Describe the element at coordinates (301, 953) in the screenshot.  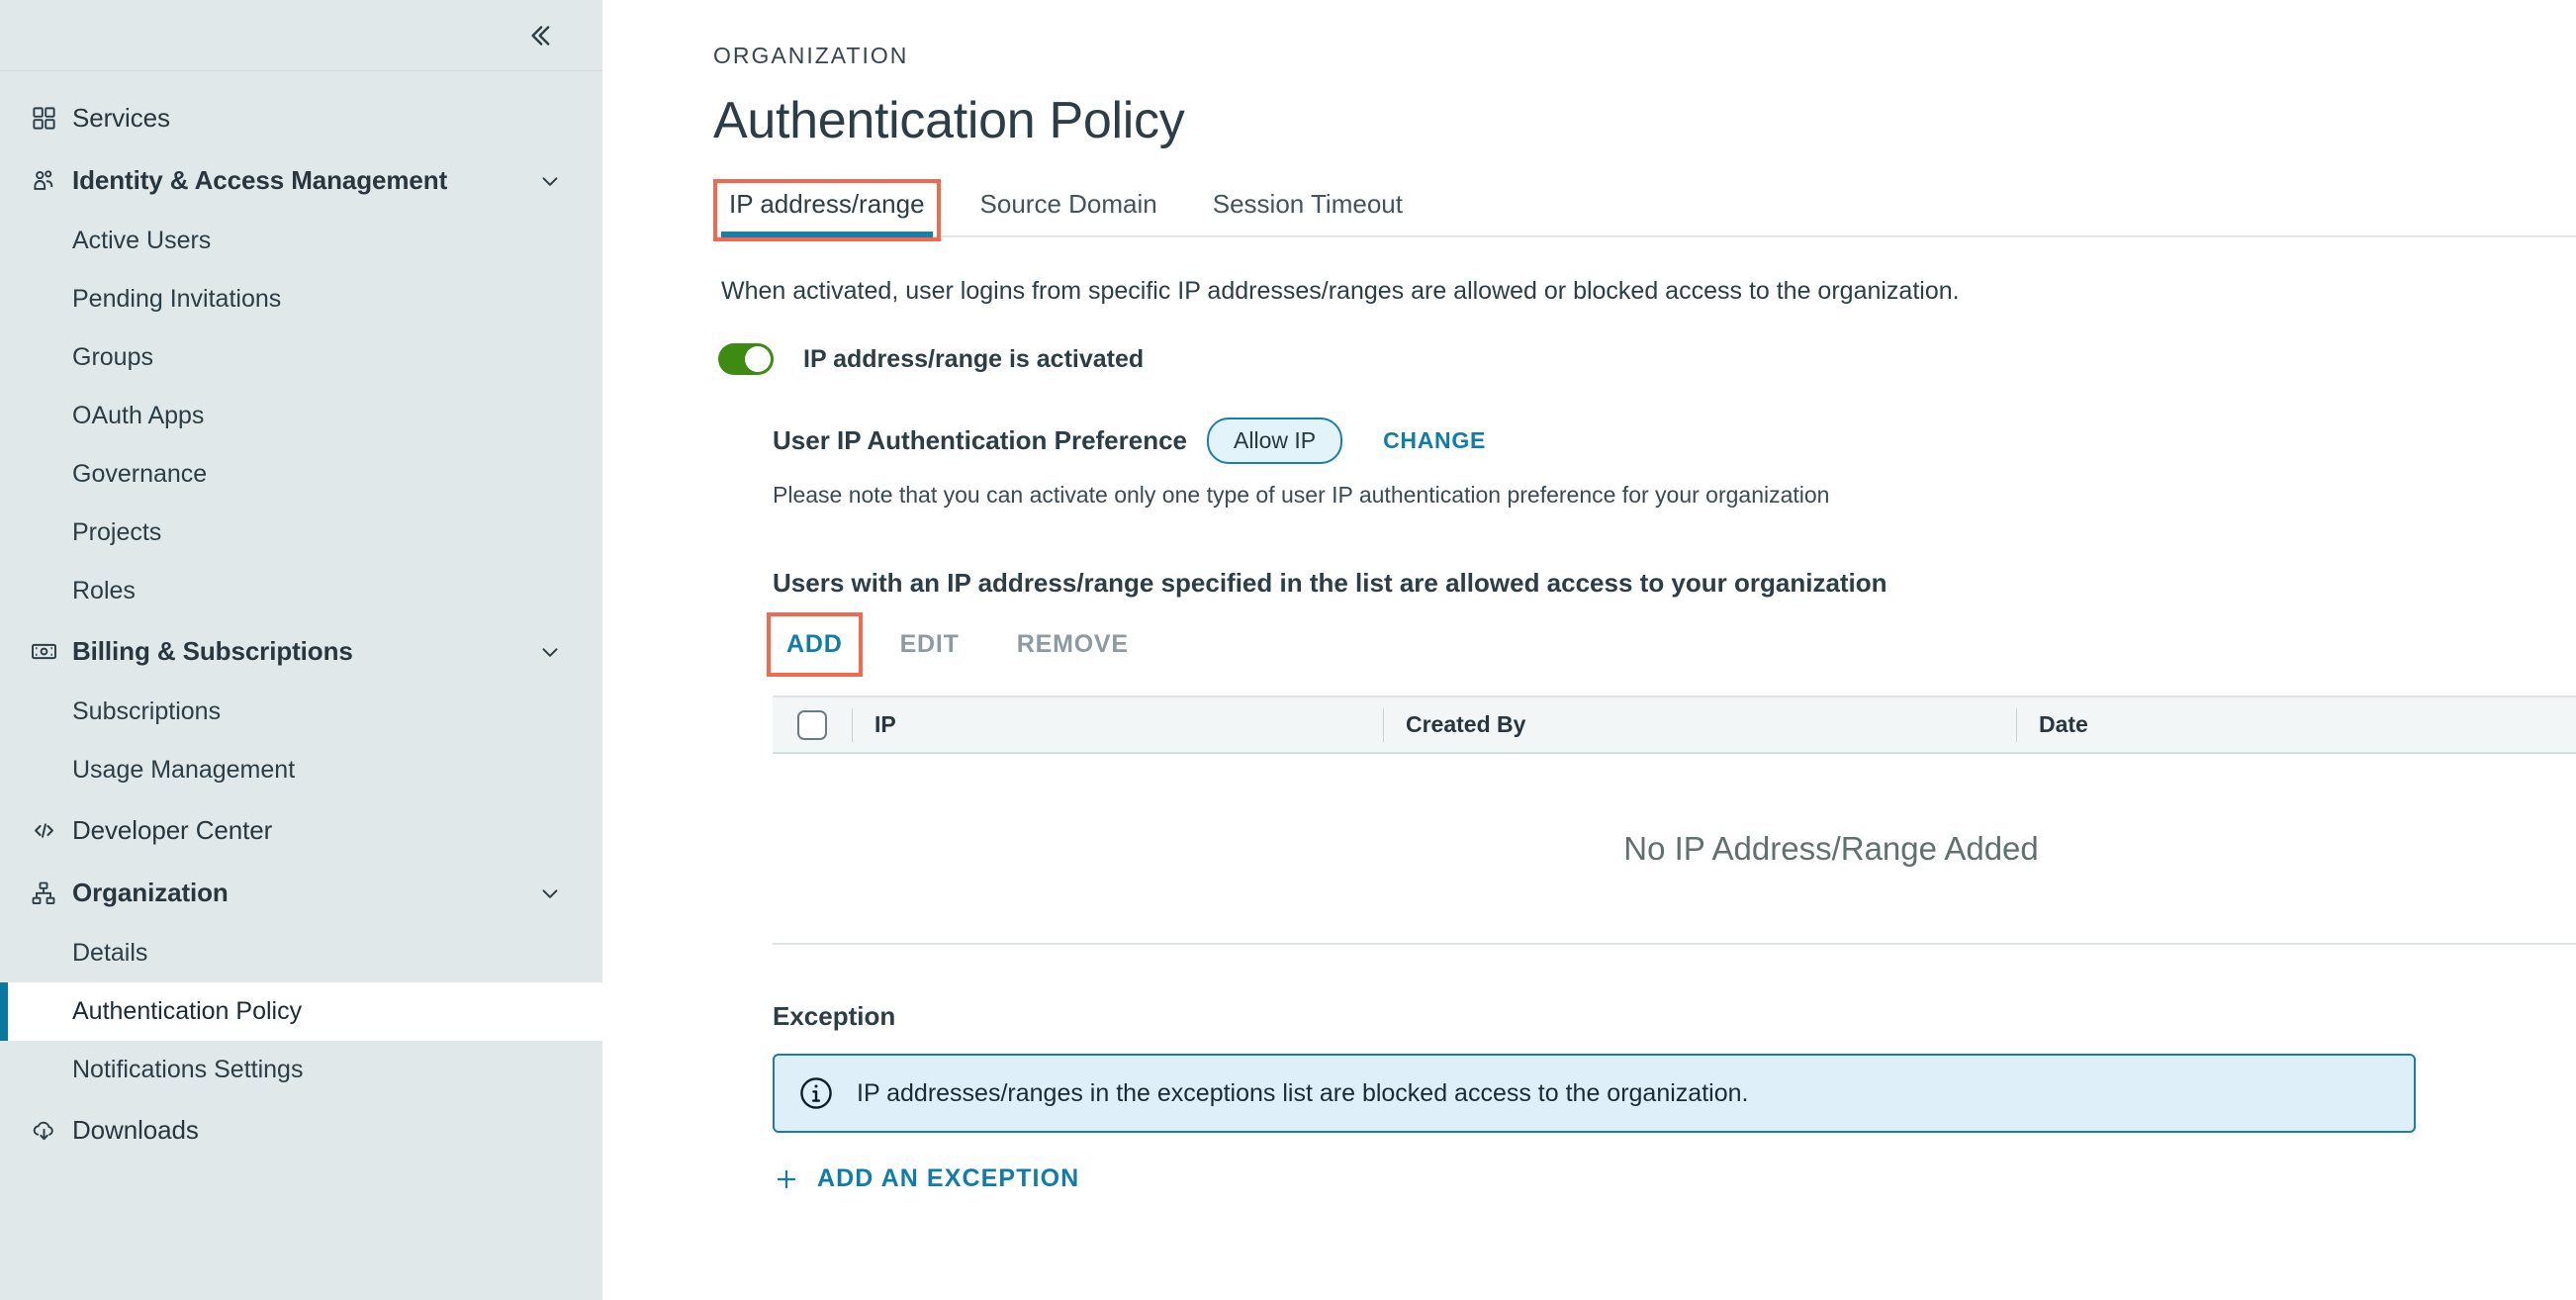
I see `sidebar-item-details: Details` at that location.